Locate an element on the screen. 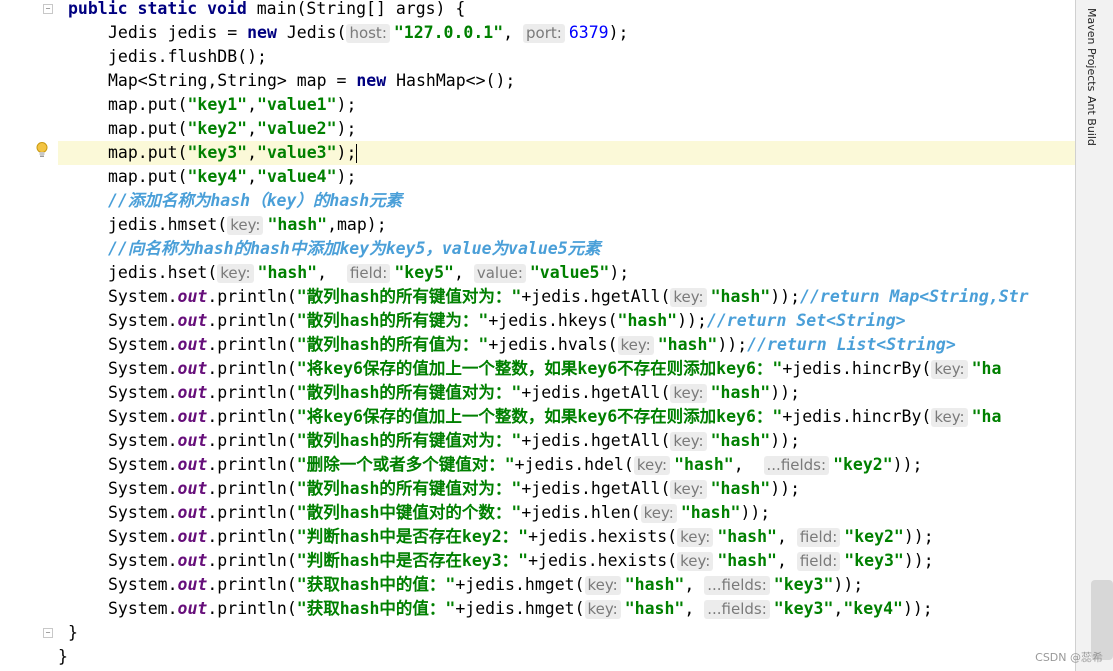 The height and width of the screenshot is (671, 1113). code-string: "散列hash的所有值为：" is located at coordinates (392, 344).